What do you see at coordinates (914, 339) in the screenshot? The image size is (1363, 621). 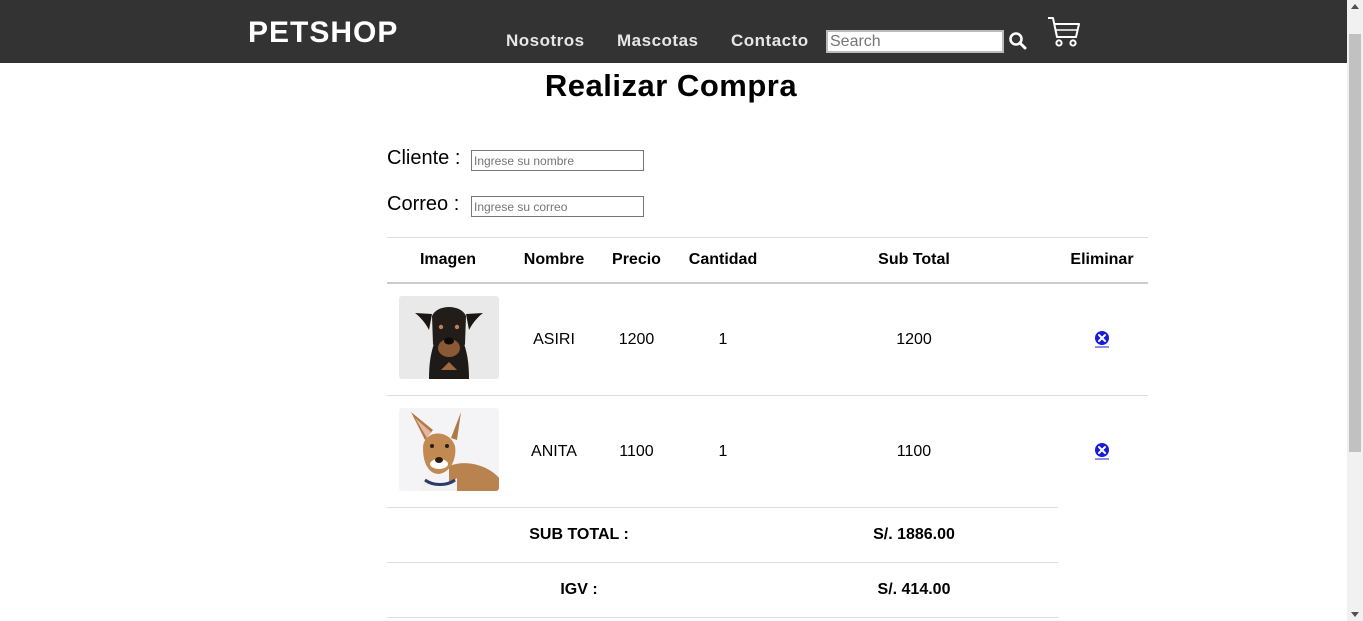 I see `row-subtotal: 1200` at bounding box center [914, 339].